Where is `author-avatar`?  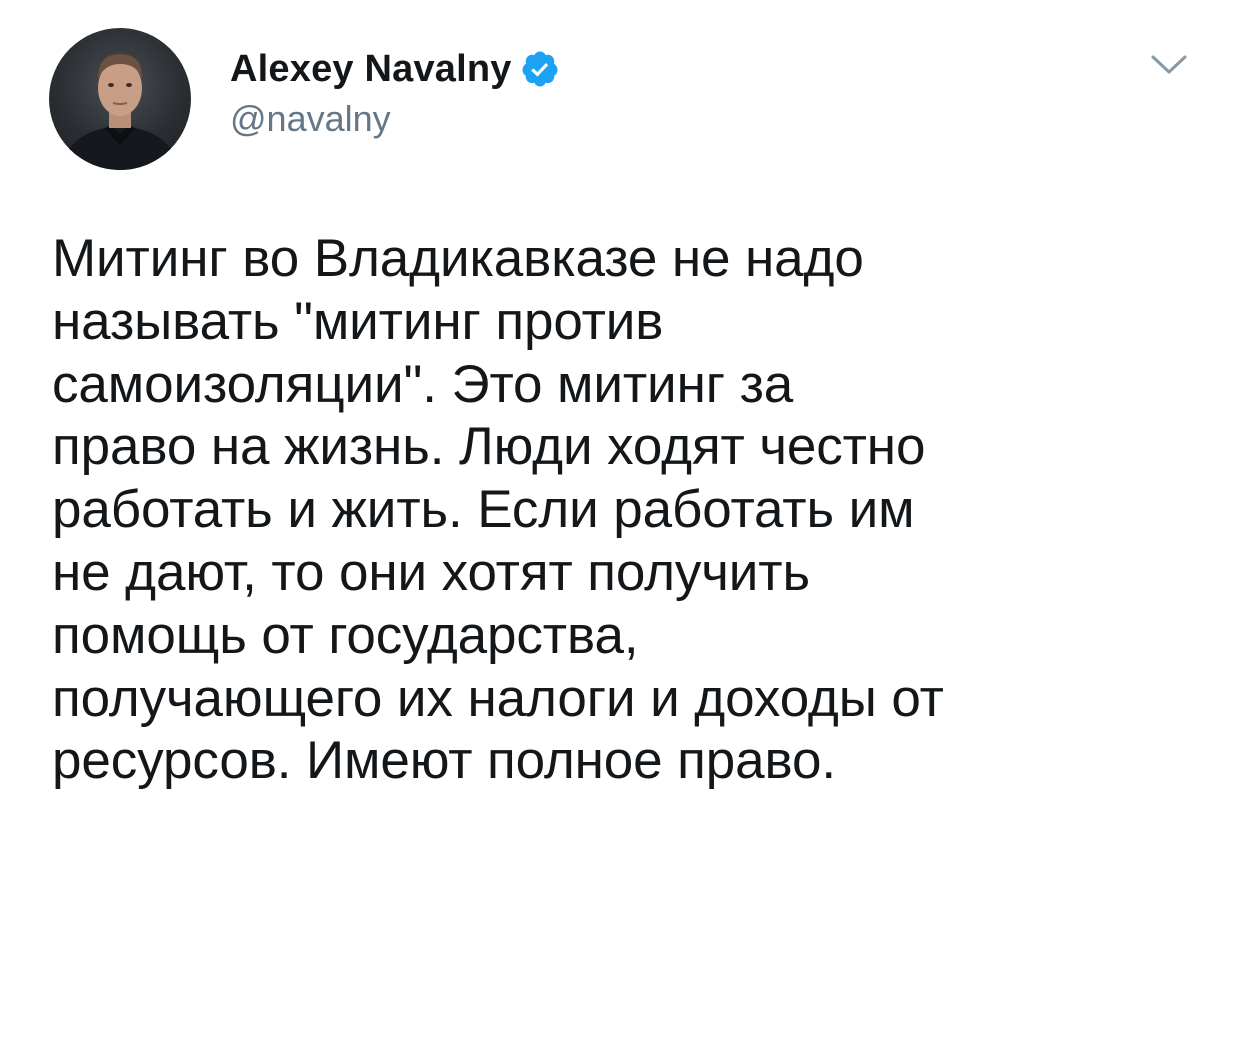
author-avatar is located at coordinates (120, 99).